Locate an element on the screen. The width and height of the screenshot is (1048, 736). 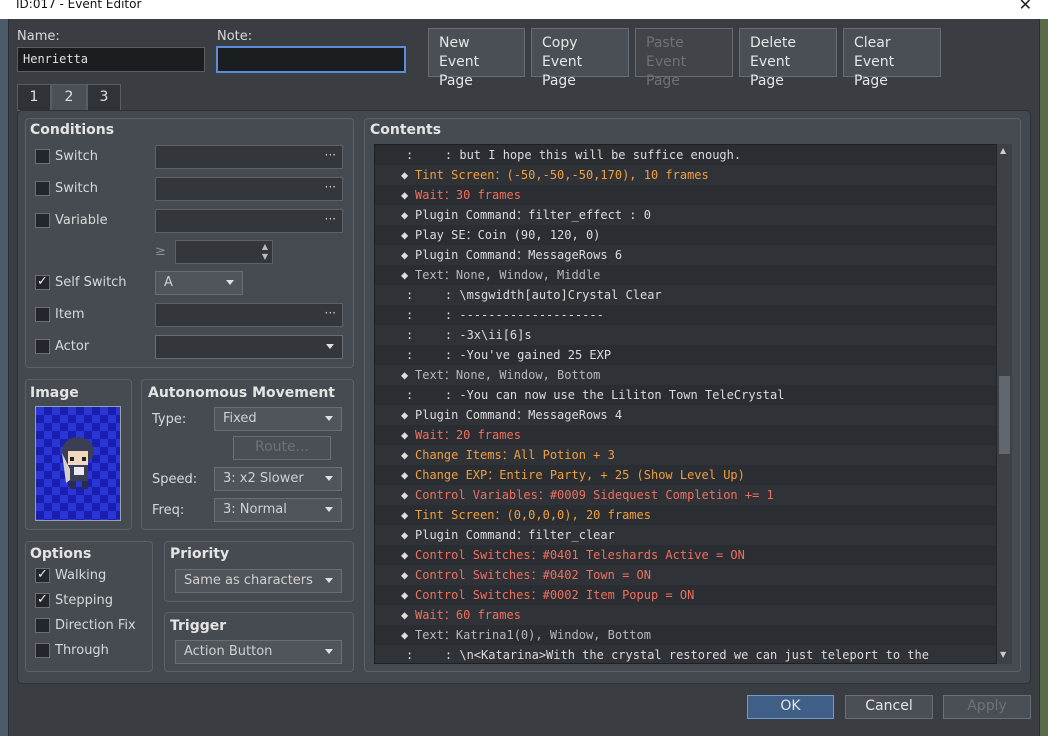
command-row: ◆ Wait：20 frames is located at coordinates (686, 435).